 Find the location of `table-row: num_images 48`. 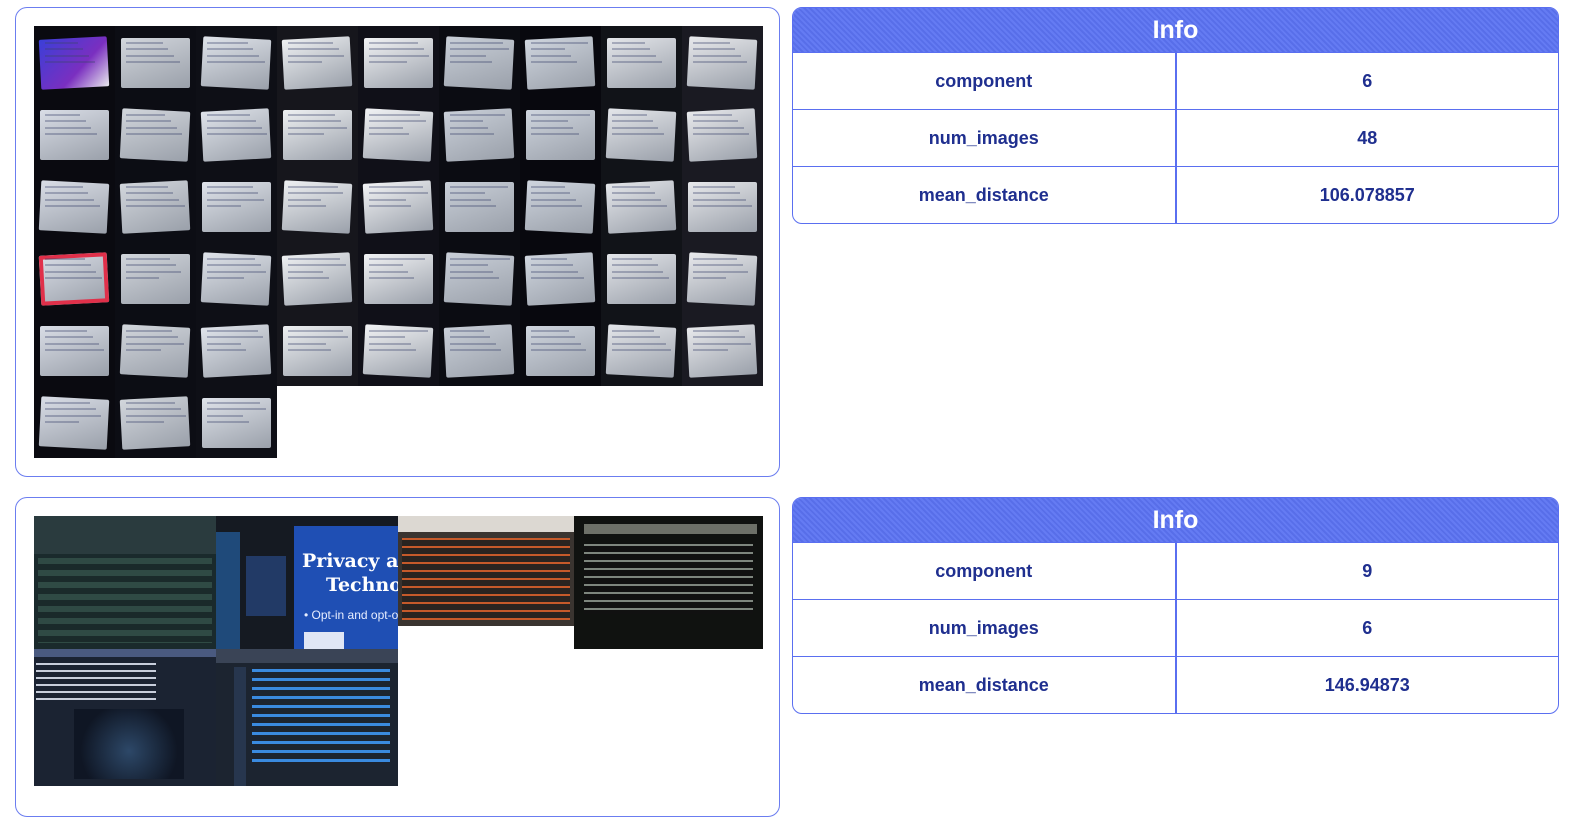

table-row: num_images 48 is located at coordinates (1175, 138).